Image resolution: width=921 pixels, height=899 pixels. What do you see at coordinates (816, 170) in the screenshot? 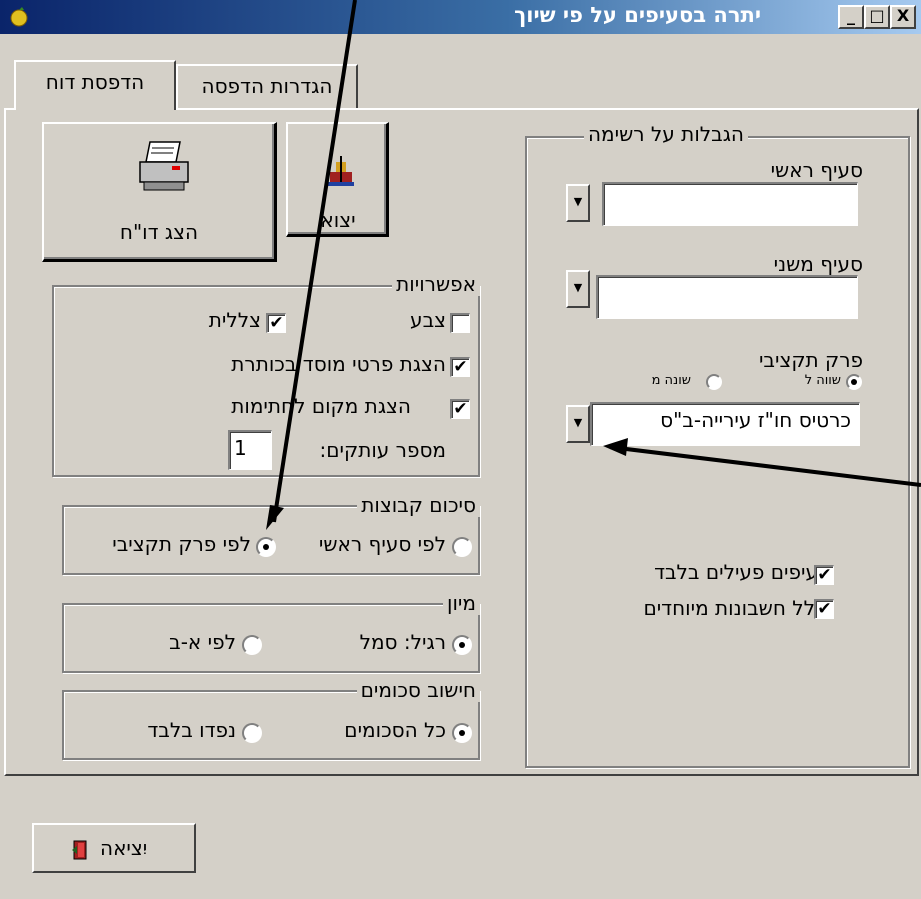
I see `main-item-label: סעיף ראשי` at bounding box center [816, 170].